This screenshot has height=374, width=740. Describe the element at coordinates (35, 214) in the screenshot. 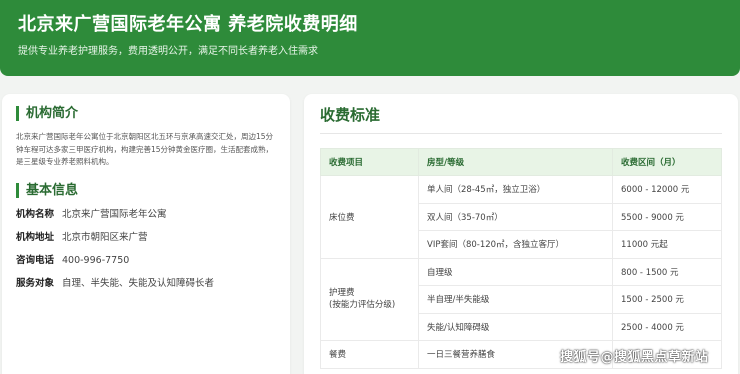

I see `info-key: 机构名称` at that location.